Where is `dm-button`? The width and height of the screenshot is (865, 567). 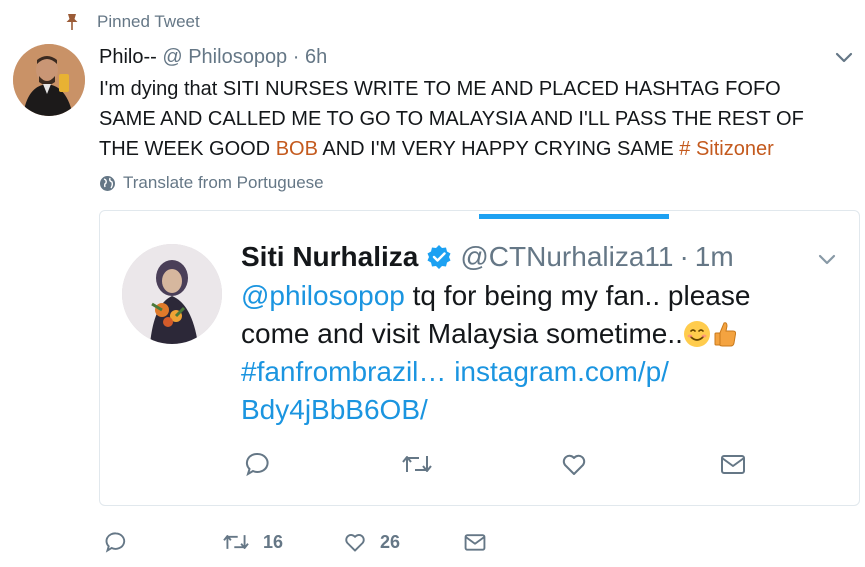 dm-button is located at coordinates (475, 542).